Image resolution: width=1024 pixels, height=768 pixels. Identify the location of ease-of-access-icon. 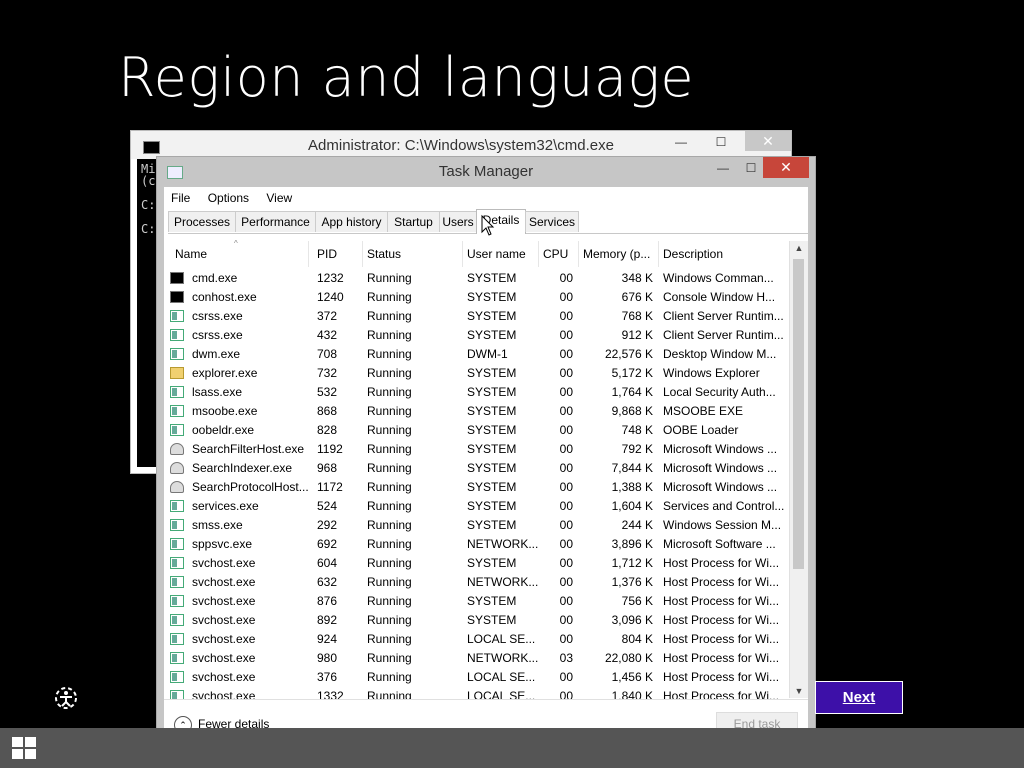
(66, 698).